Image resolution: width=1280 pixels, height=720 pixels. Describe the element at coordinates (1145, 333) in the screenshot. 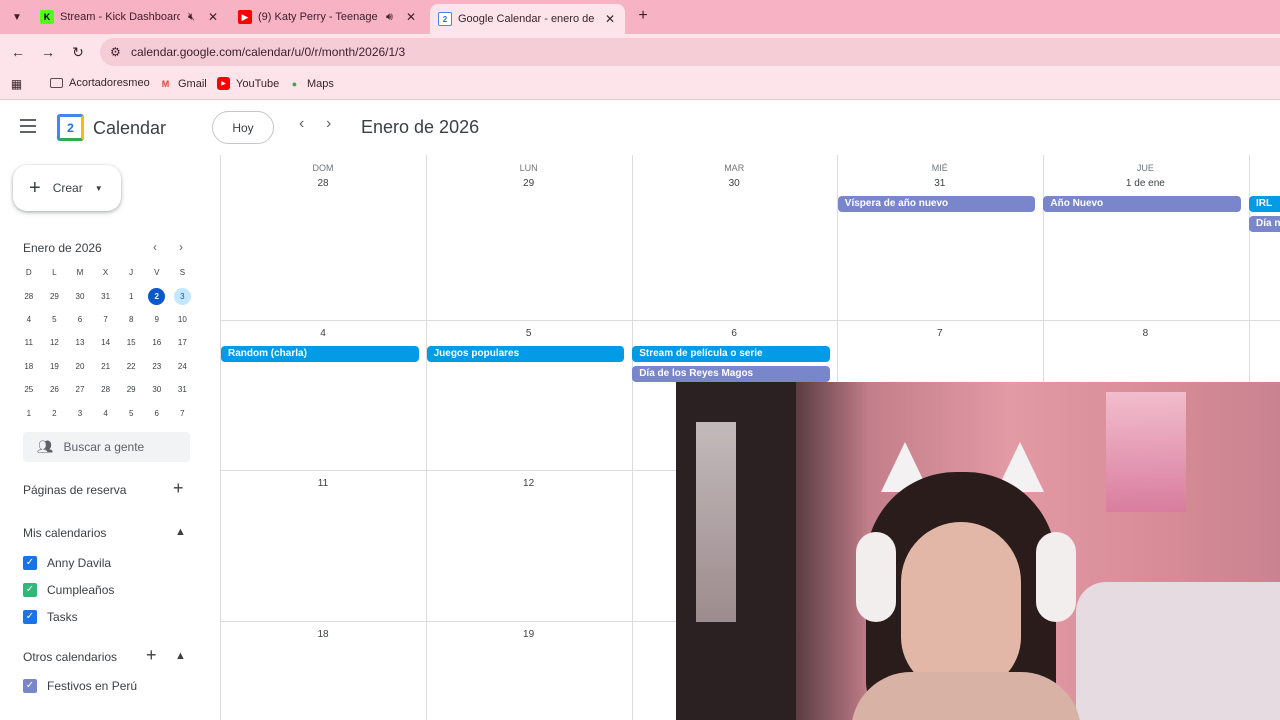

I see `day-number: 8` at that location.